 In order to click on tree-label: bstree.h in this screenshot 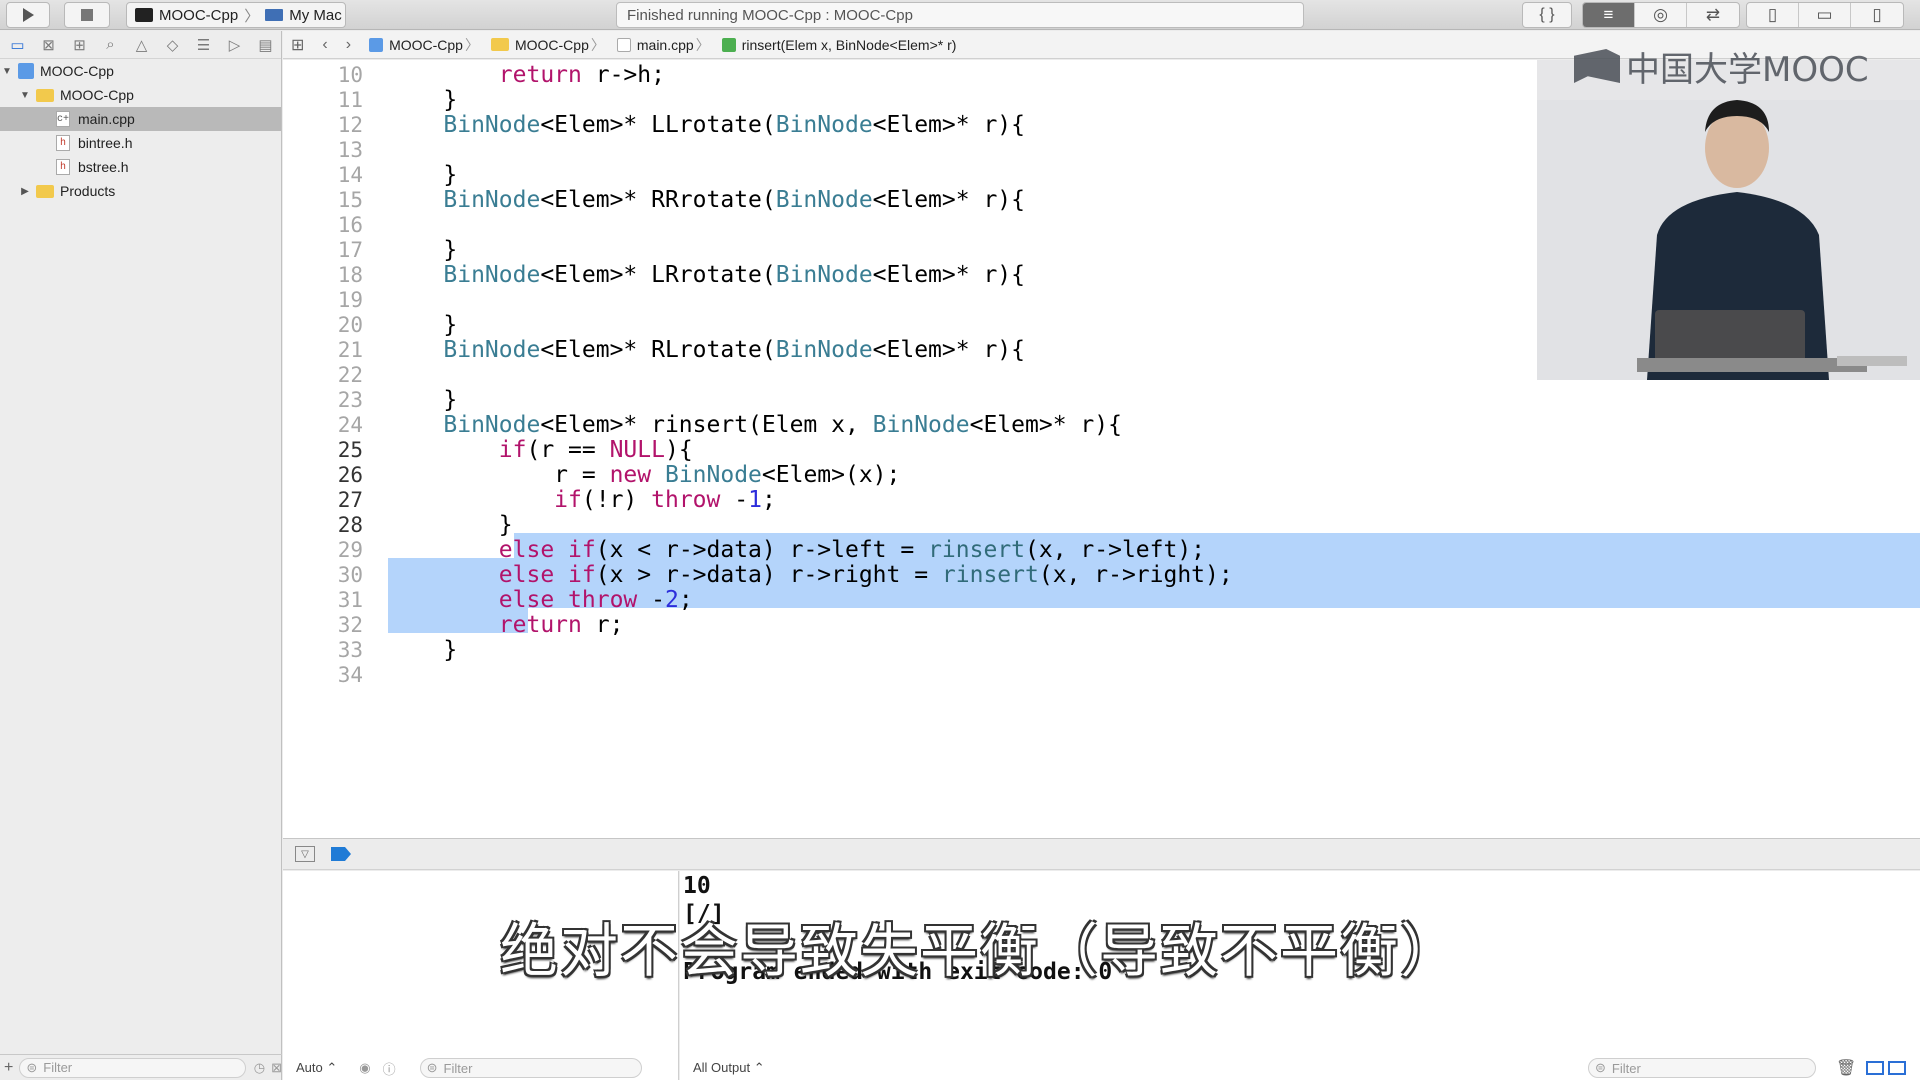, I will do `click(103, 167)`.